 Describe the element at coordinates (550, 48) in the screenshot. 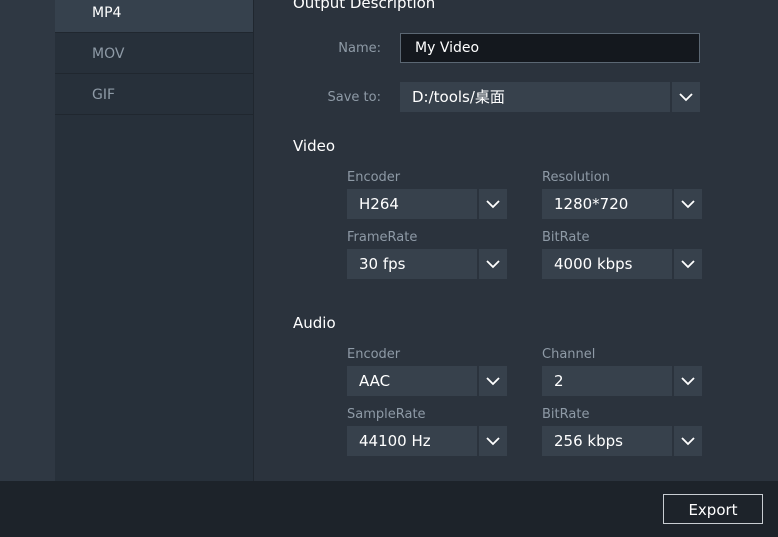

I see `name-input: My Video` at that location.